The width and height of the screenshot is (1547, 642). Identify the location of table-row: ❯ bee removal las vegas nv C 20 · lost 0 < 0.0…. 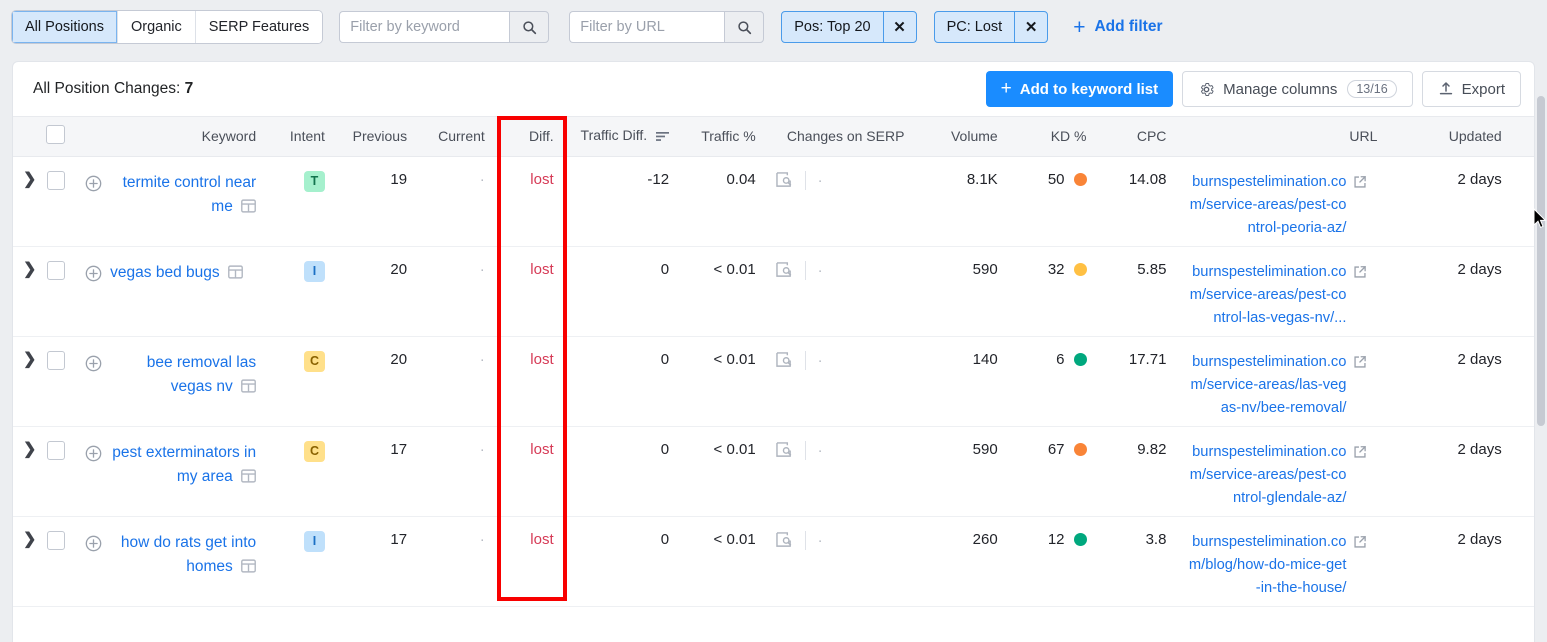
(773, 381).